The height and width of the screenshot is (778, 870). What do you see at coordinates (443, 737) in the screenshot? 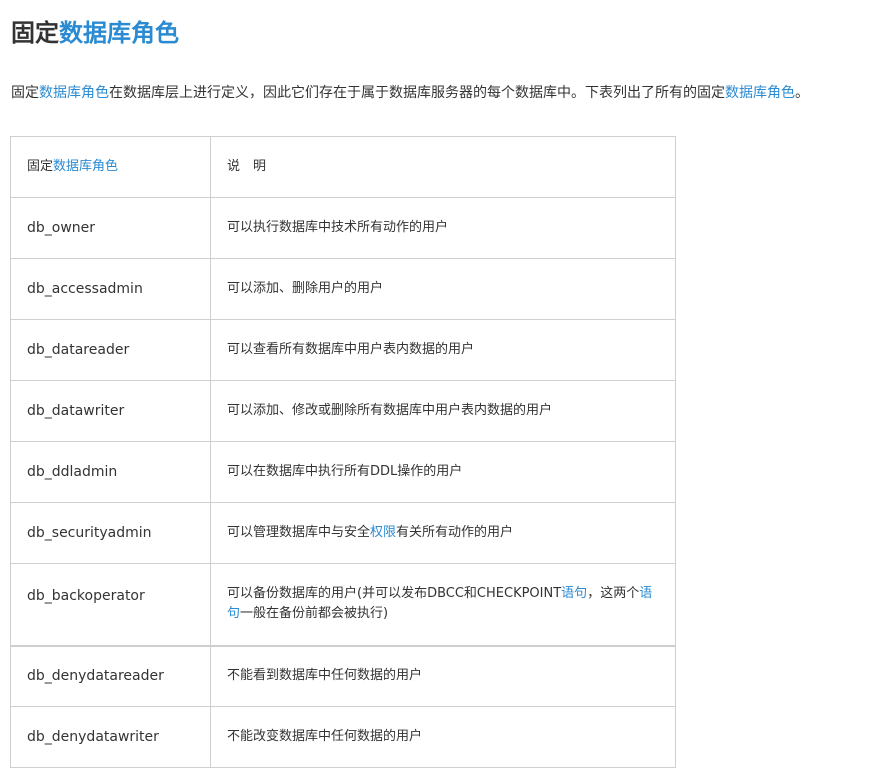
I see `desc-cell: 不能改变数据库中任何数据的用户` at bounding box center [443, 737].